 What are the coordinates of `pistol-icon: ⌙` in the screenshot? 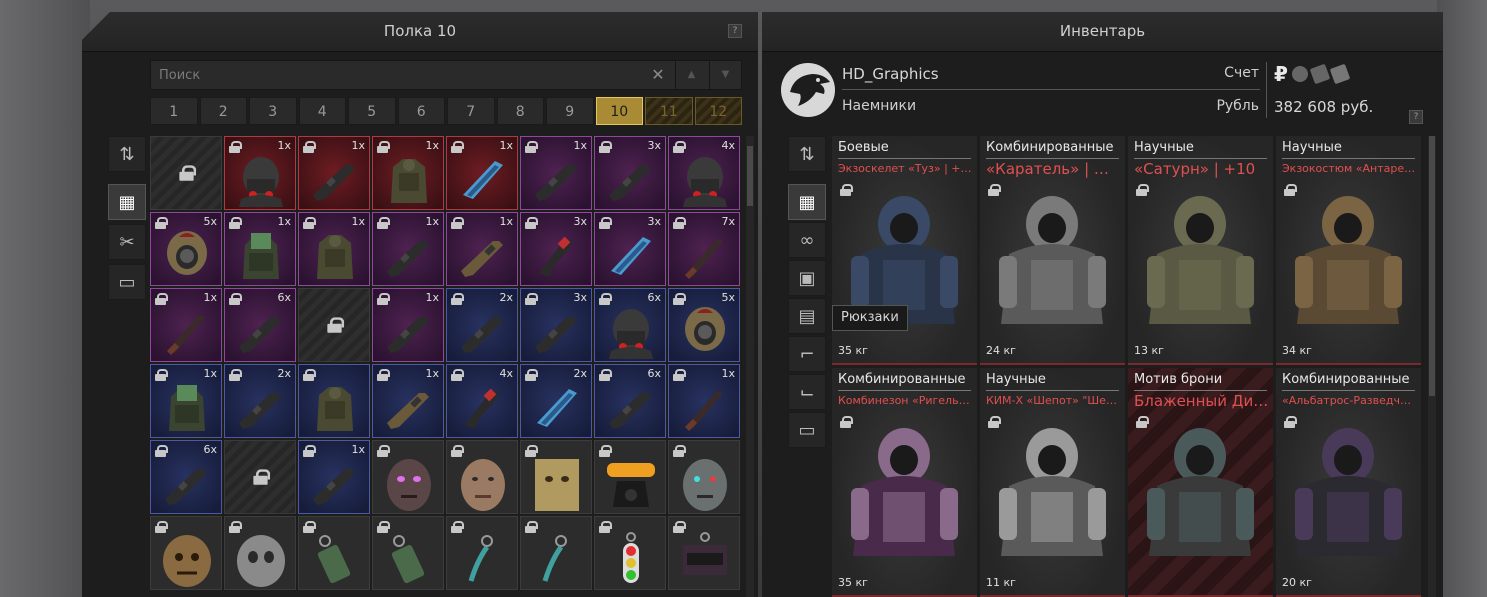 It's located at (807, 392).